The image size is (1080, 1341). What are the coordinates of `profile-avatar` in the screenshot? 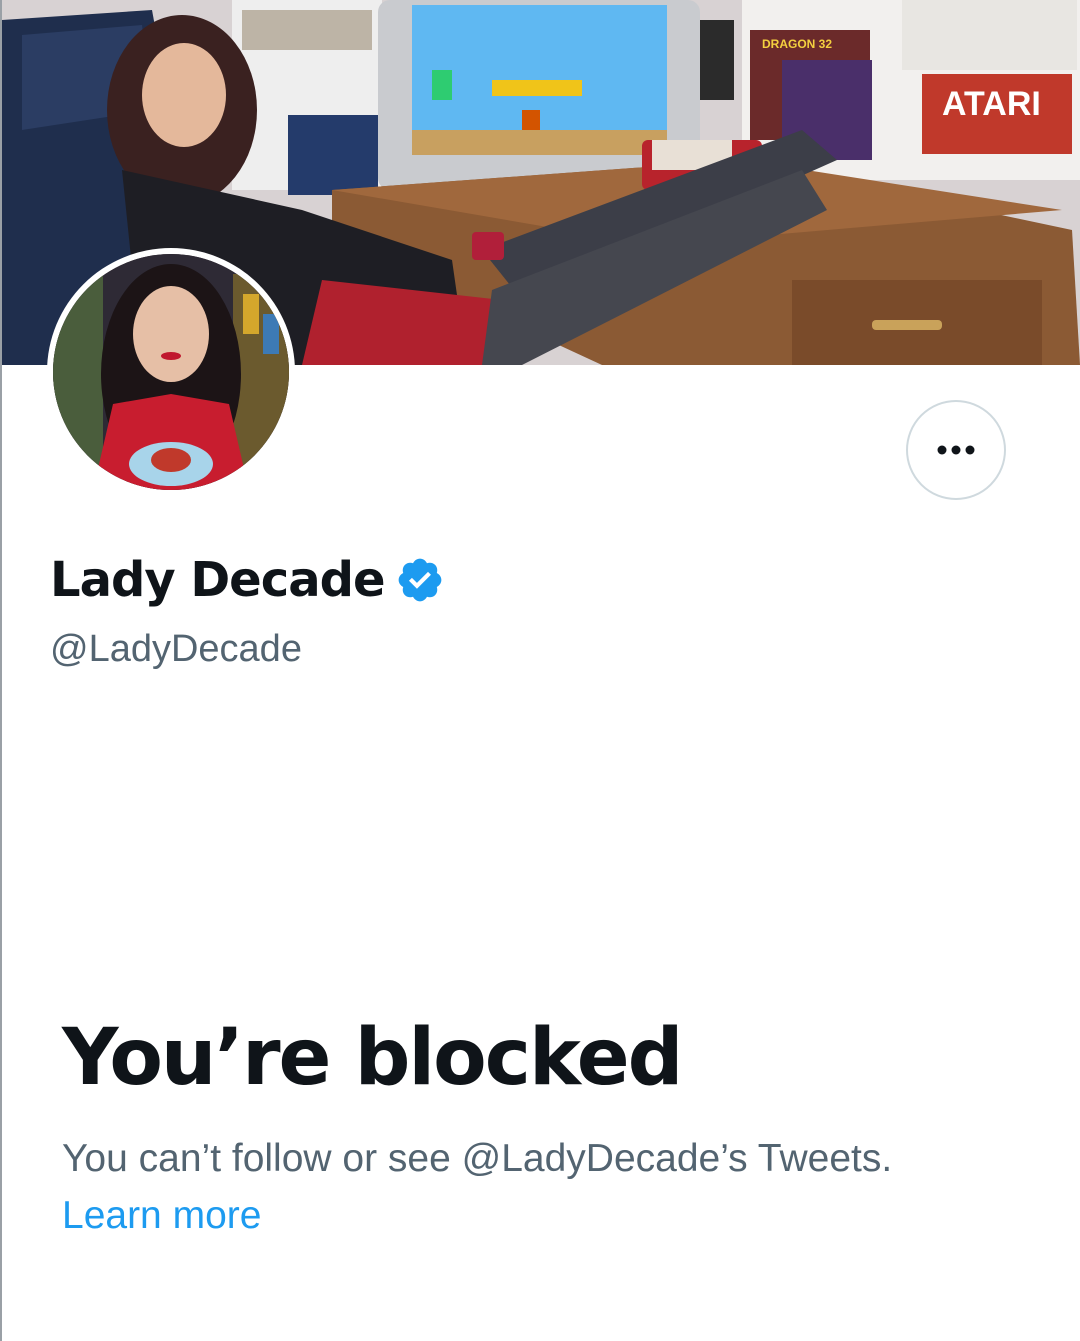 It's located at (171, 372).